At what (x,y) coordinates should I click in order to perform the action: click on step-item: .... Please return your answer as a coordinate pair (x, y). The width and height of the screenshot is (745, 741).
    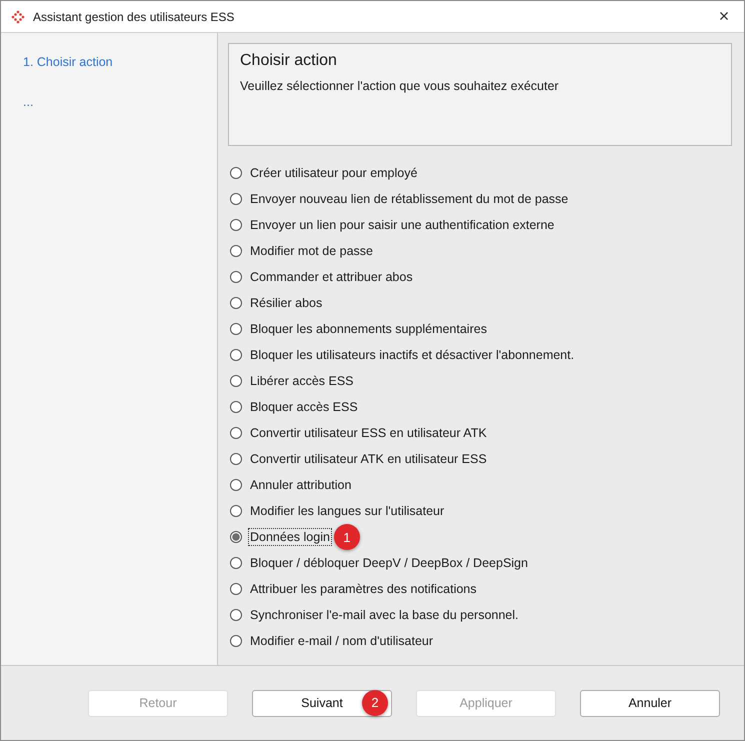
    Looking at the image, I should click on (28, 102).